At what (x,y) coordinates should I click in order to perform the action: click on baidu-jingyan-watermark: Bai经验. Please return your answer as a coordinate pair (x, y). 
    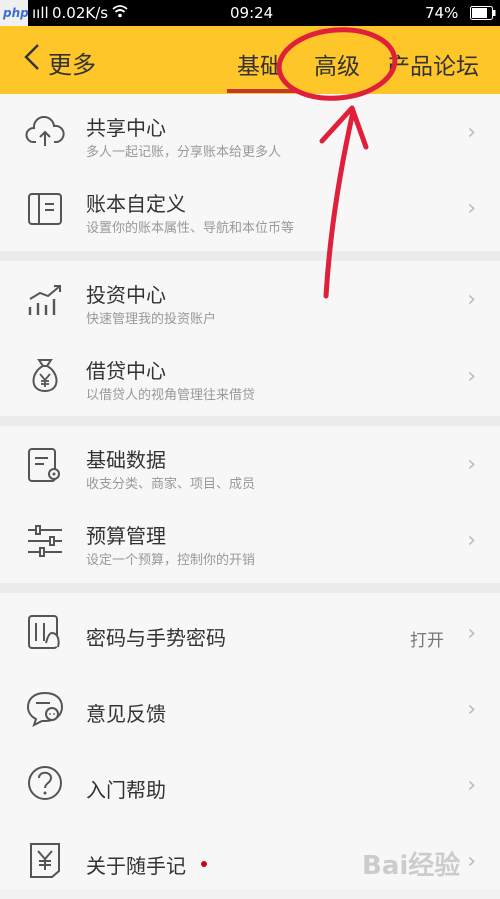
    Looking at the image, I should click on (411, 866).